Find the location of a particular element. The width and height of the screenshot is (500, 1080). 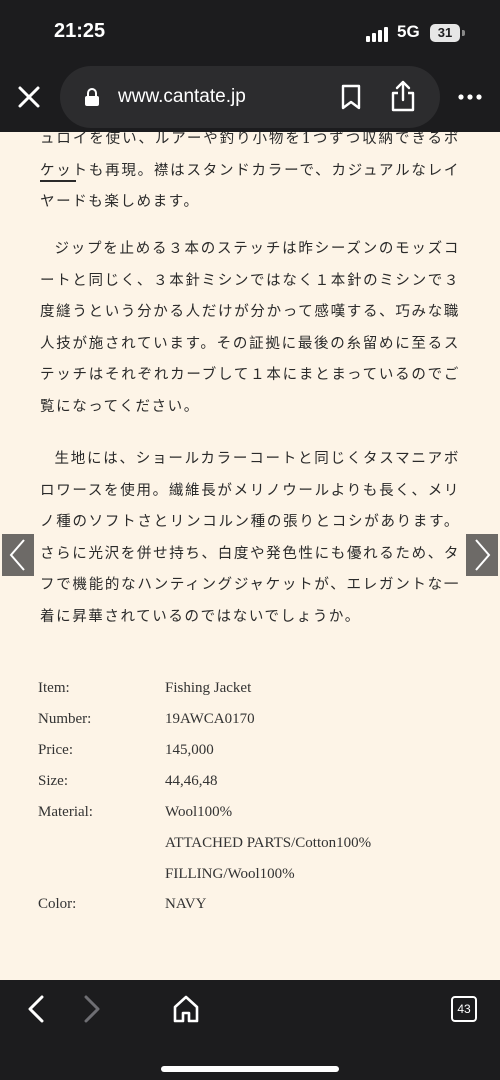

lock-icon is located at coordinates (92, 97).